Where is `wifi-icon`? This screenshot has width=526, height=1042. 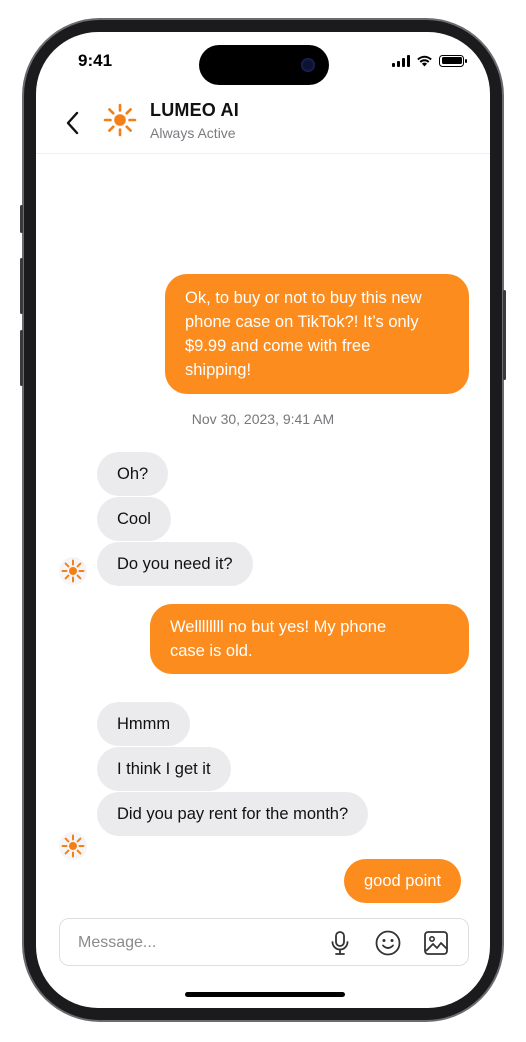
wifi-icon is located at coordinates (424, 61).